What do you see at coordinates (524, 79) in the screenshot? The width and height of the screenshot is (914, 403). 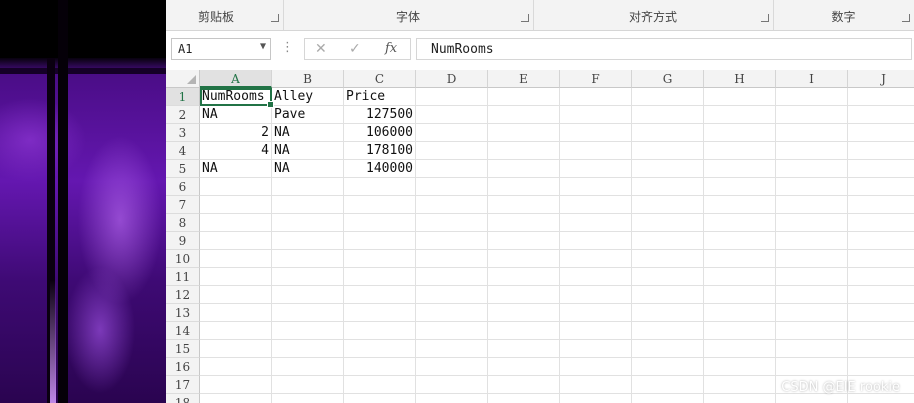 I see `column-header: E` at bounding box center [524, 79].